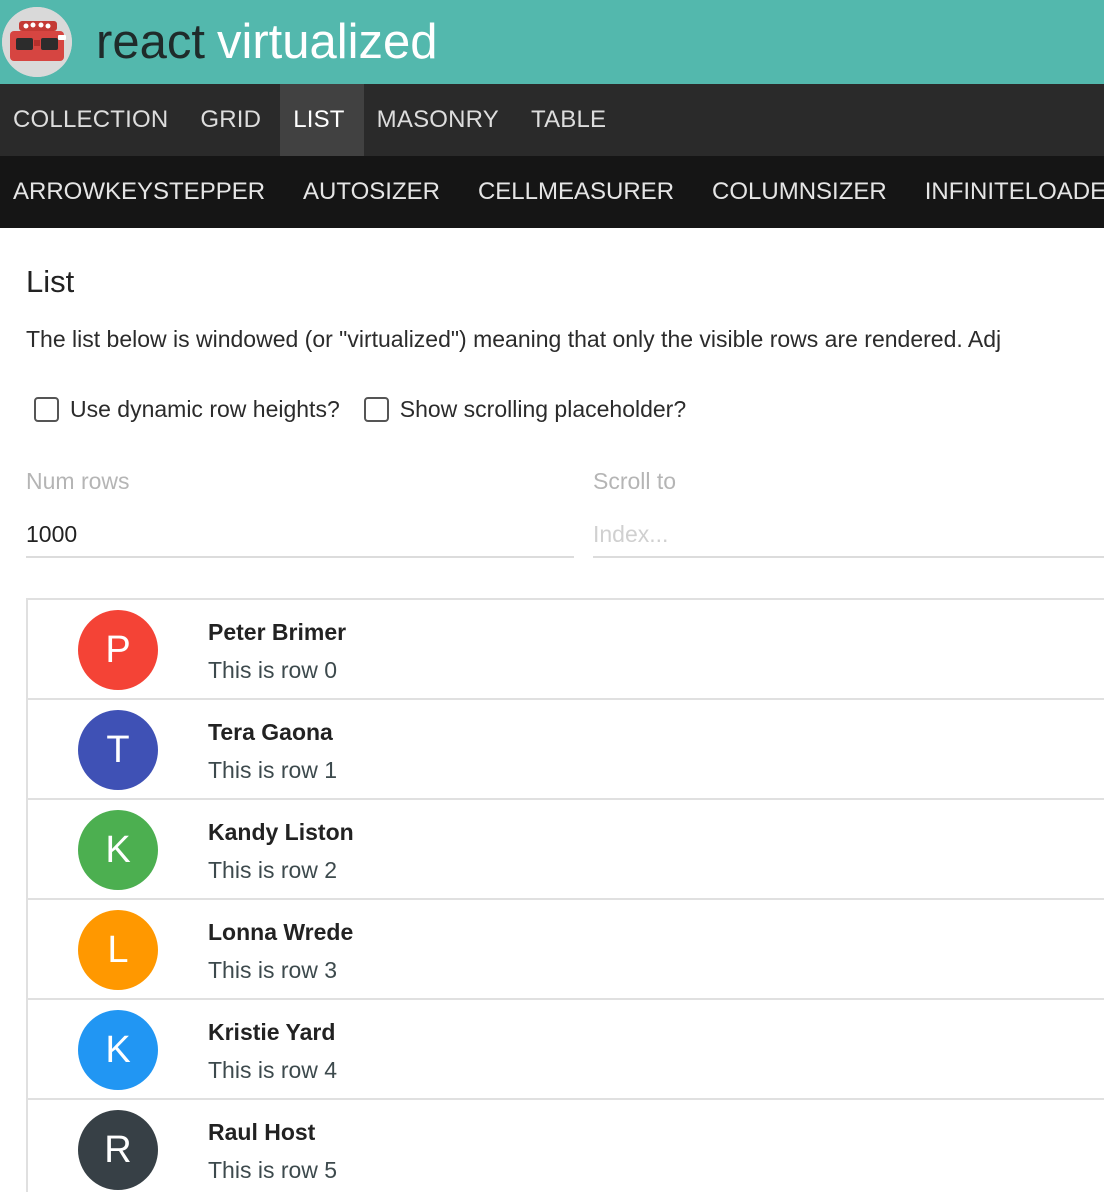 This screenshot has width=1104, height=1192. What do you see at coordinates (300, 533) in the screenshot?
I see `num-rows-input` at bounding box center [300, 533].